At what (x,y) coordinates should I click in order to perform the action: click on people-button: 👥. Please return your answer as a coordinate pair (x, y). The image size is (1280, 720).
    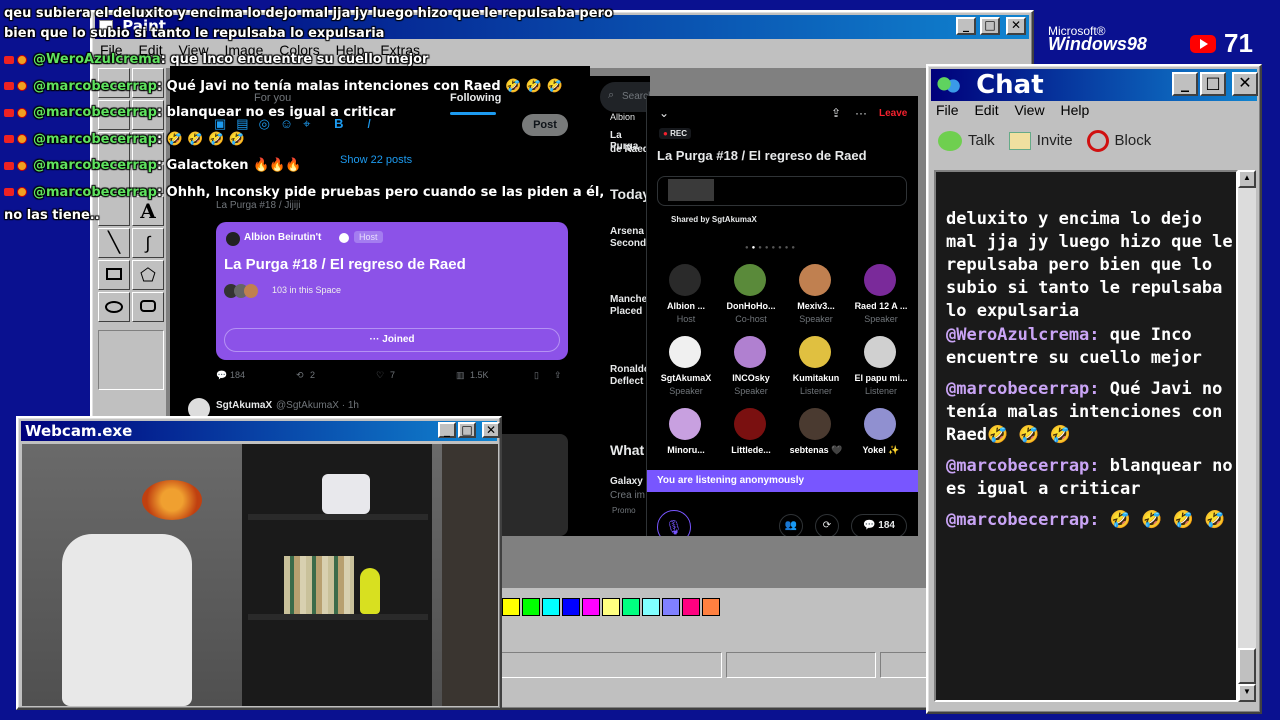
    Looking at the image, I should click on (791, 525).